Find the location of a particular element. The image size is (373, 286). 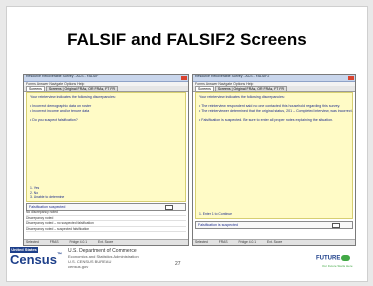

falsif-status-bar: Selected FRAS Fridge 4.0.1 Ext. Score is located at coordinates (106, 242).